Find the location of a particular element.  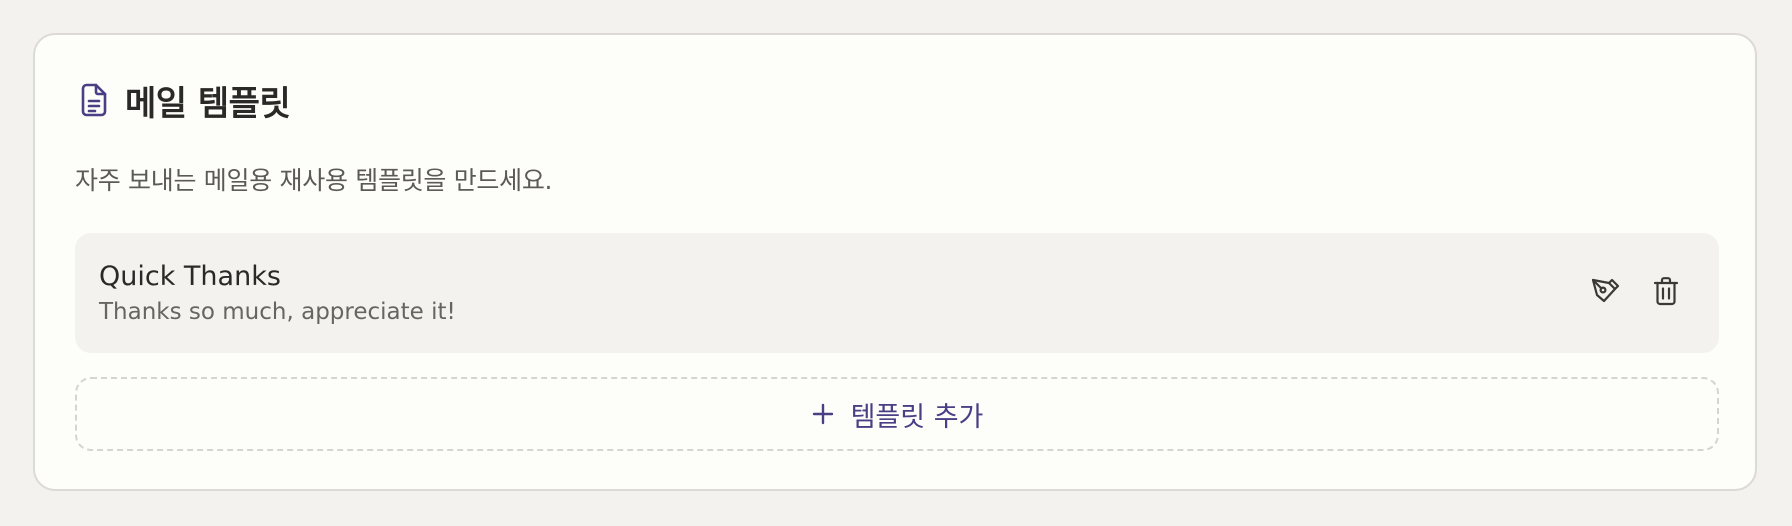

card-description: 자주 보내는 메일용 재사용 템플릿을 만드세요. is located at coordinates (314, 180).